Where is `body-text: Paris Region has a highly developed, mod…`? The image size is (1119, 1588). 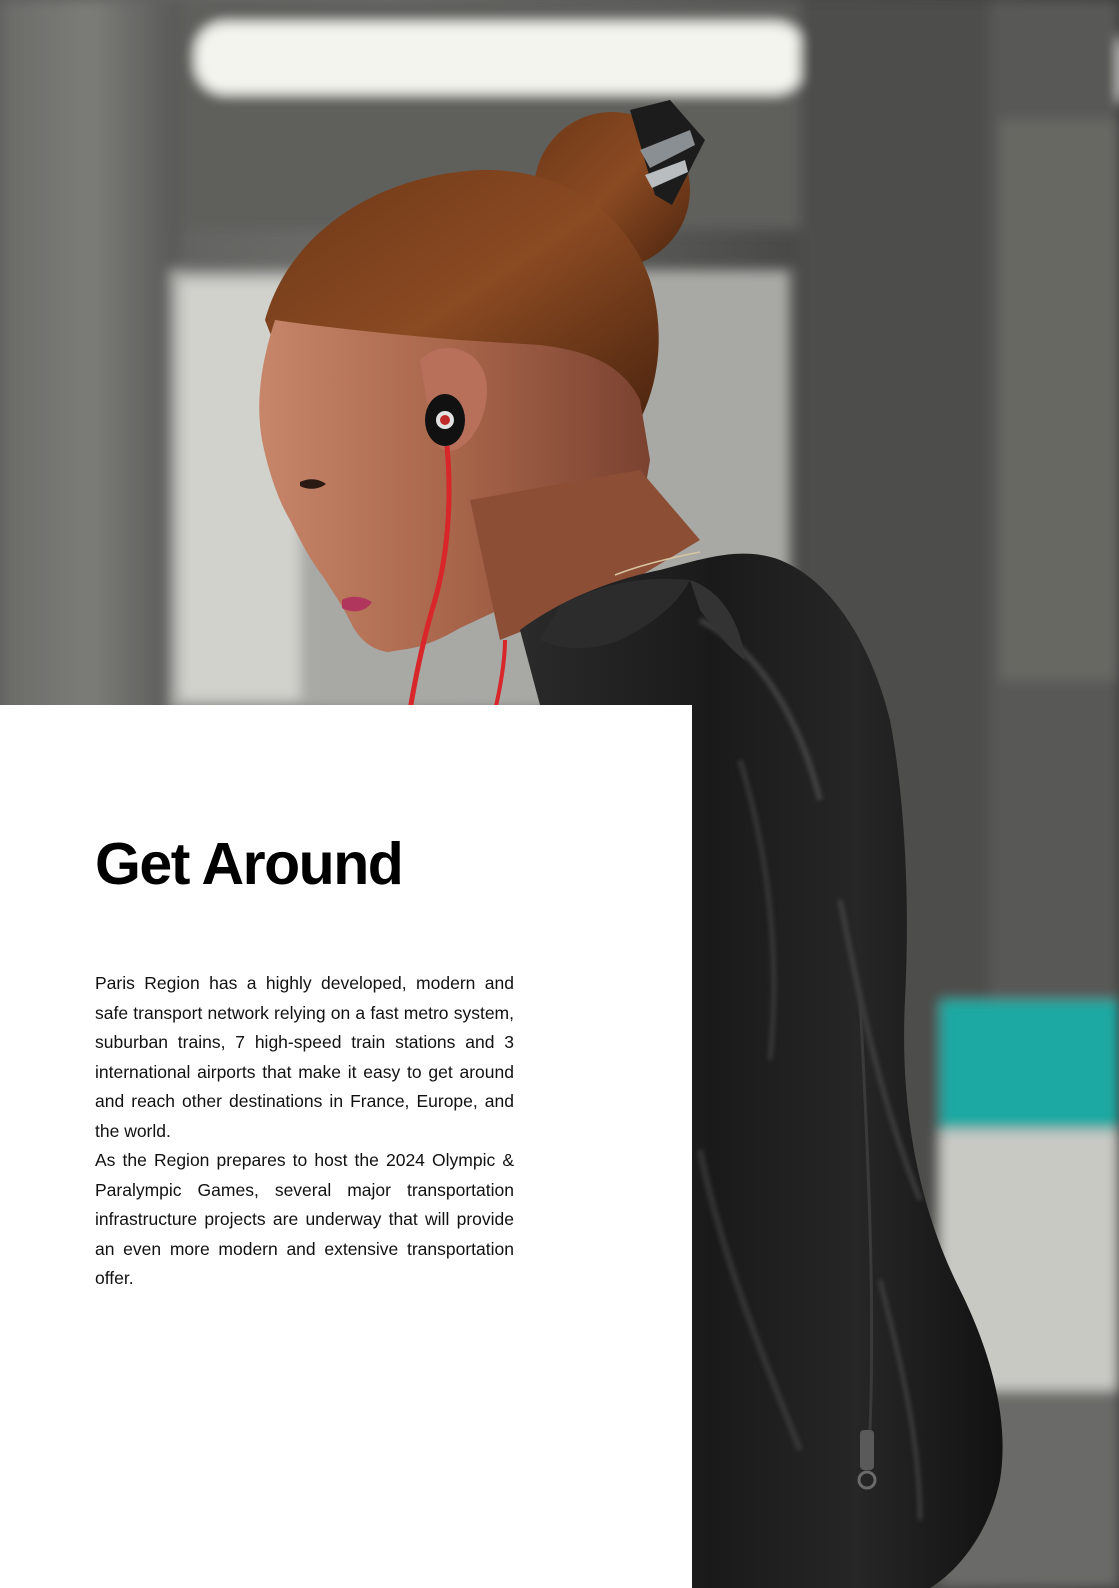
body-text: Paris Region has a highly developed, mod… is located at coordinates (304, 1131).